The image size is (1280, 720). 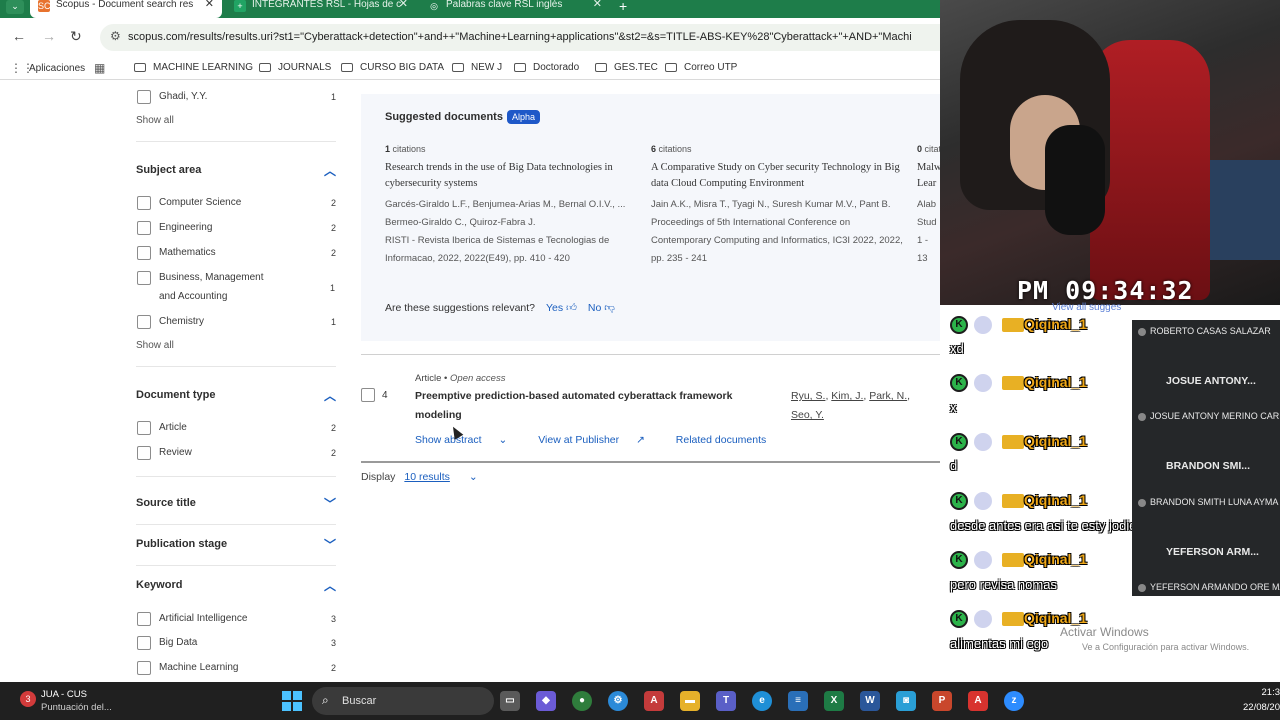 I want to click on taskbar-search: ⌕ Buscar, so click(x=403, y=701).